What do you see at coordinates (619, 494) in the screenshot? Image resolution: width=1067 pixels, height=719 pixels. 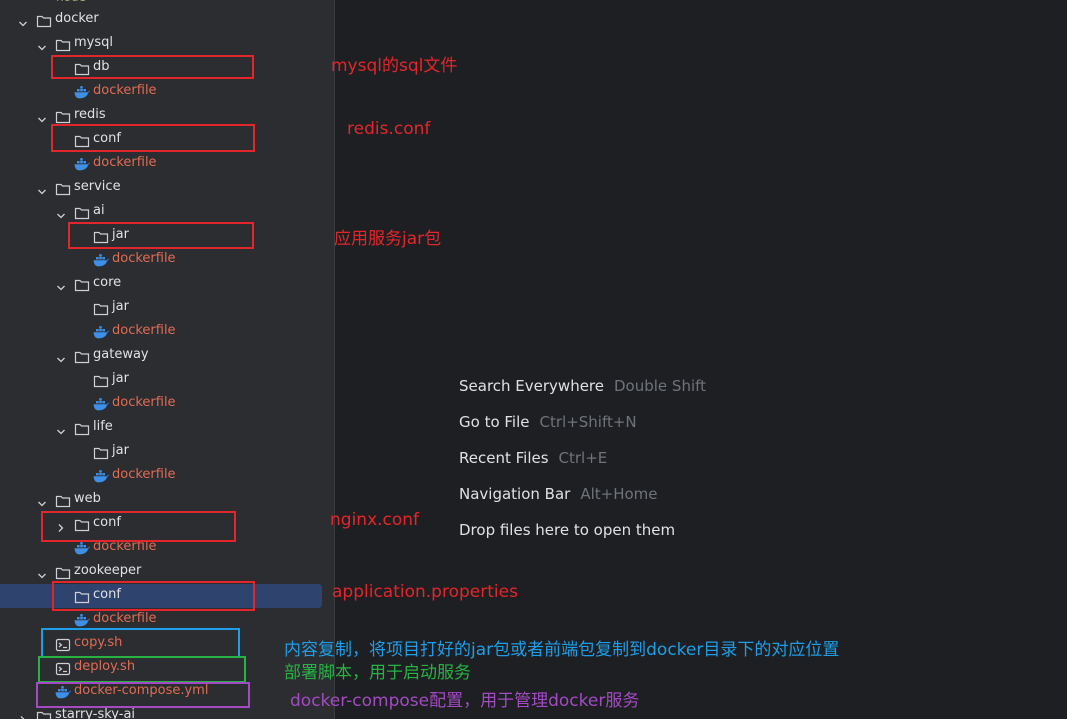 I see `hint-shortcut: Alt+Home` at bounding box center [619, 494].